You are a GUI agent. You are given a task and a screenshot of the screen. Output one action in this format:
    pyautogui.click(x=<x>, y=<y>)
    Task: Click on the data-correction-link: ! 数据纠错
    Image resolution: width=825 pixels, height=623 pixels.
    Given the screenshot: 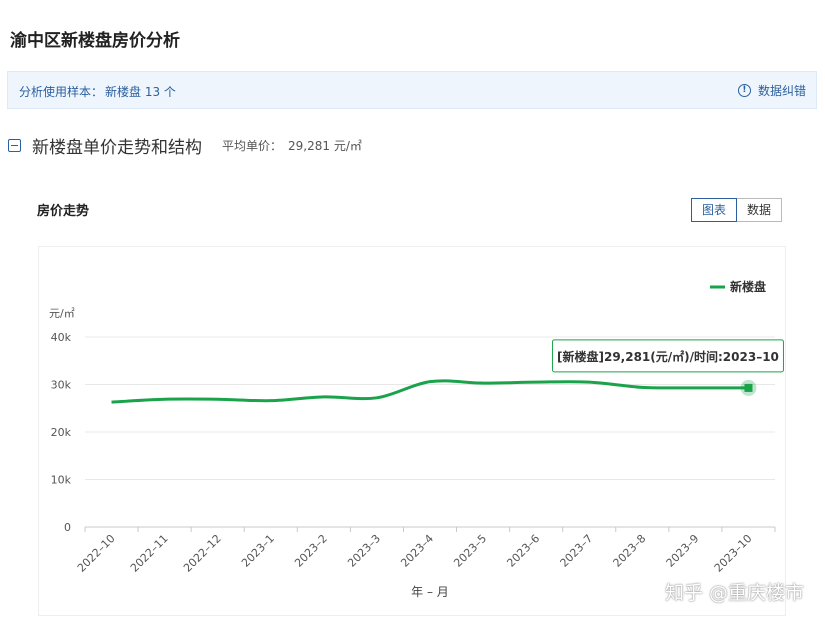 What is the action you would take?
    pyautogui.click(x=771, y=90)
    